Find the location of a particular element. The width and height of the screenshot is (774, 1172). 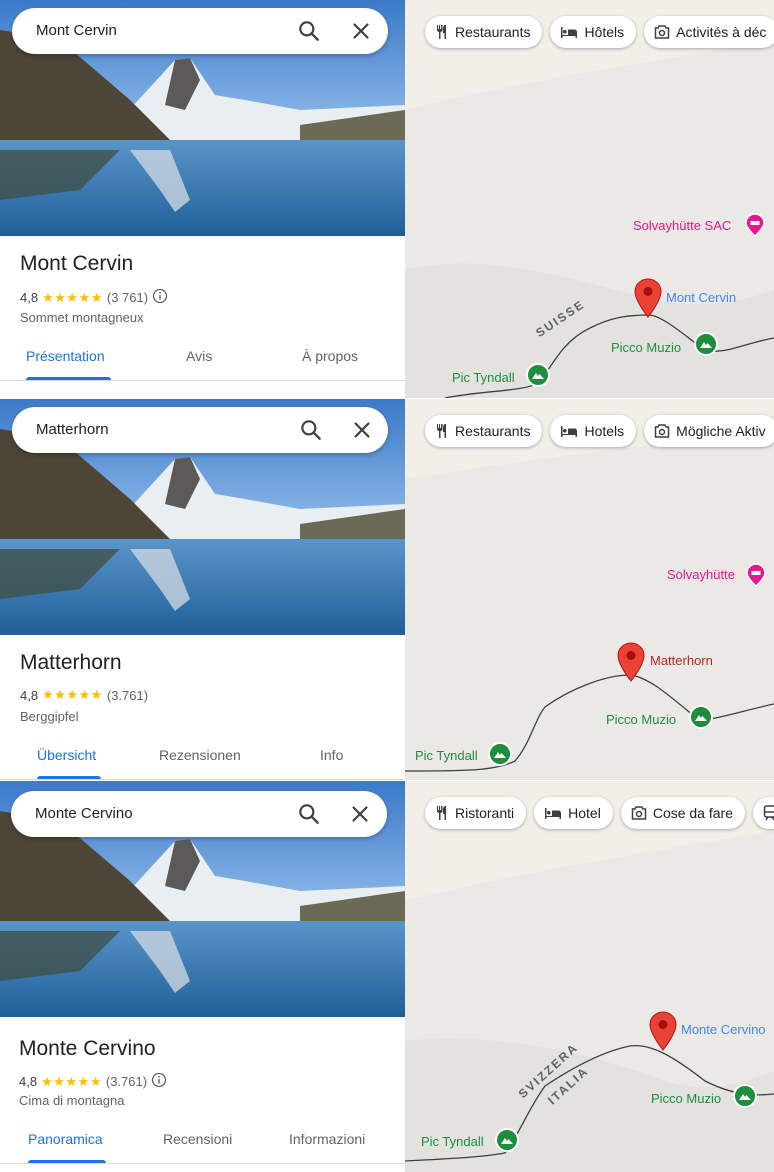

hut-label: Solvayhütte is located at coordinates (701, 574).